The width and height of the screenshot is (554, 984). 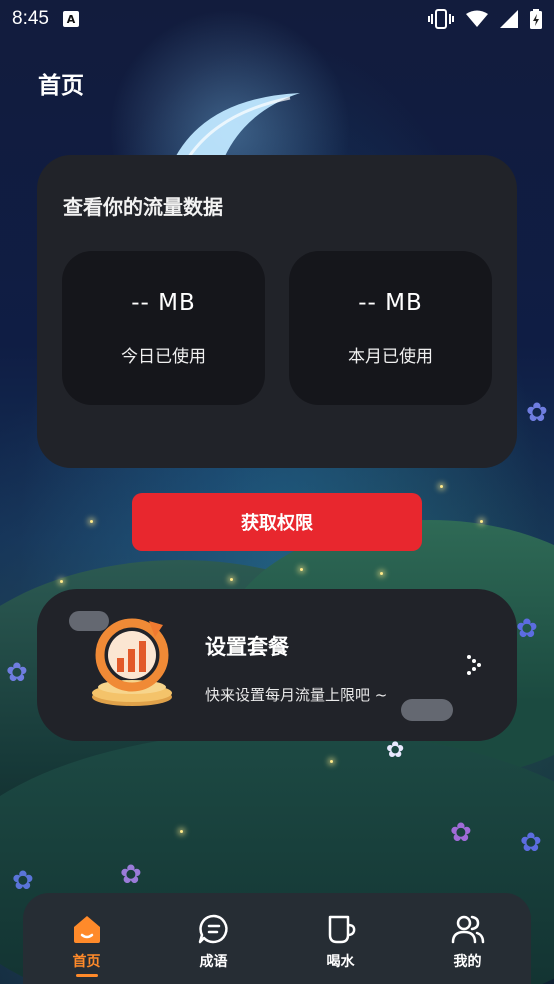 What do you see at coordinates (477, 18) in the screenshot?
I see `wifi-icon` at bounding box center [477, 18].